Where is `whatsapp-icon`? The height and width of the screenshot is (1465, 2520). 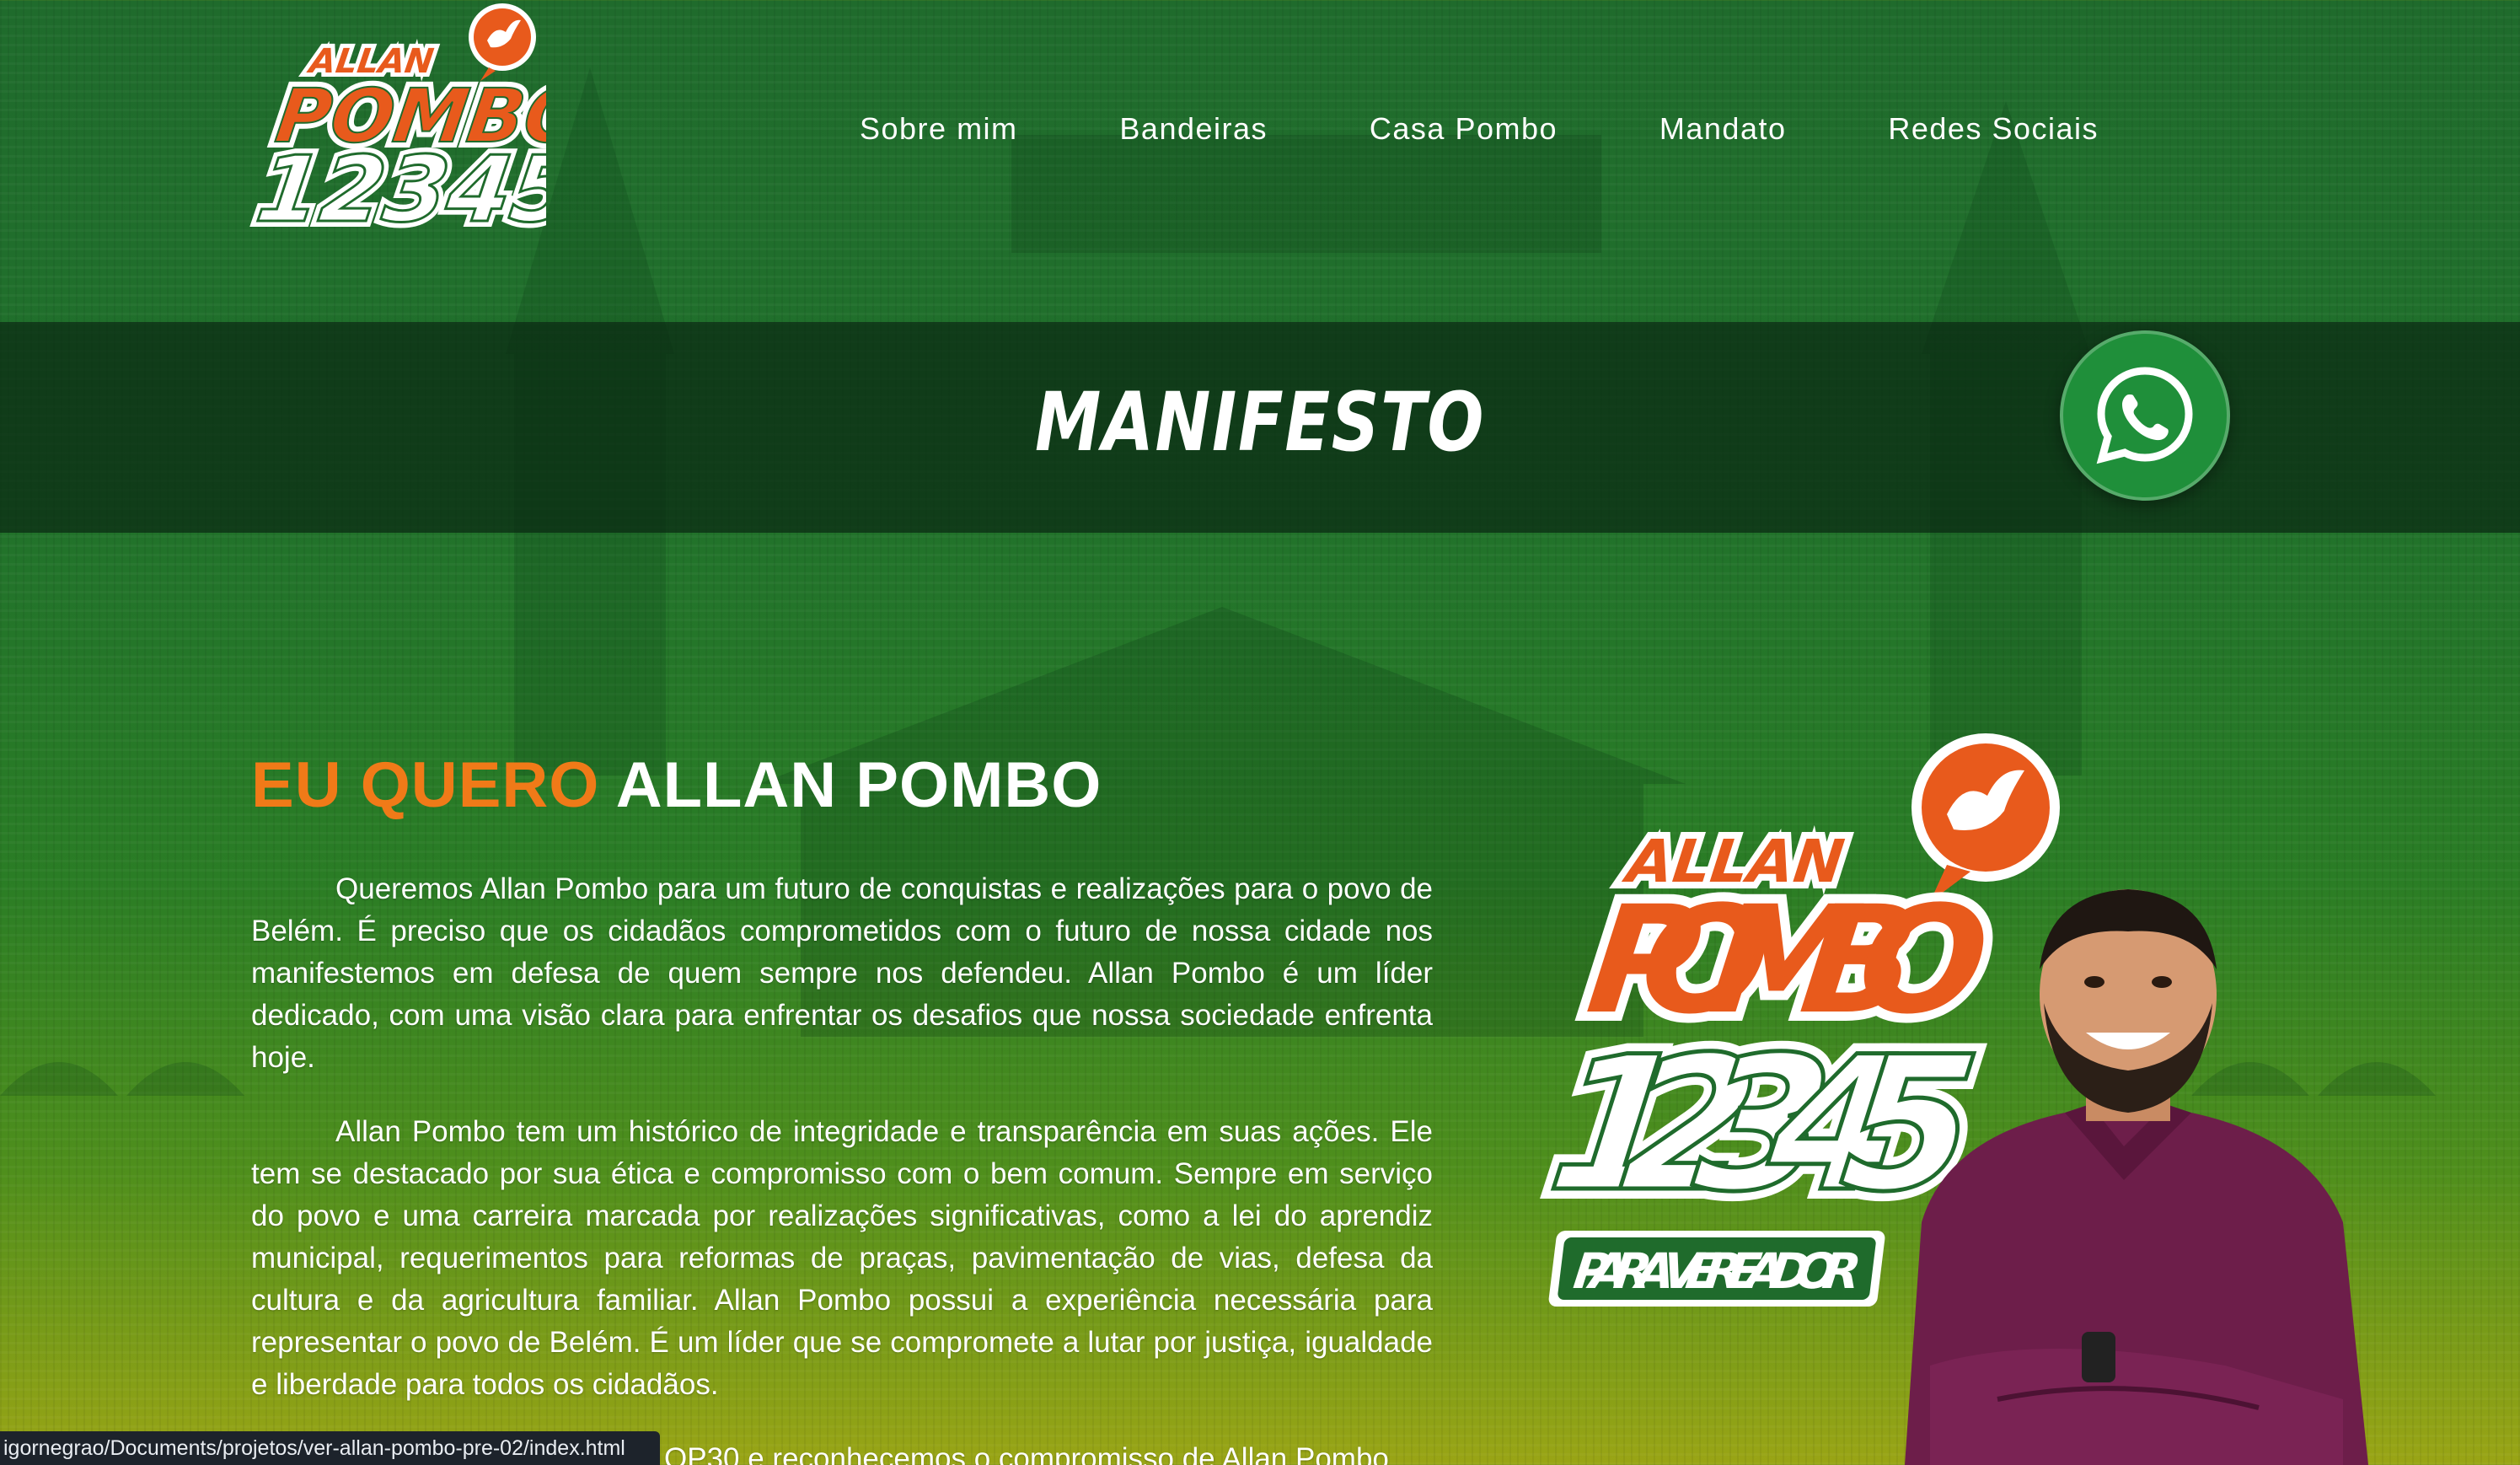
whatsapp-icon is located at coordinates (2144, 415).